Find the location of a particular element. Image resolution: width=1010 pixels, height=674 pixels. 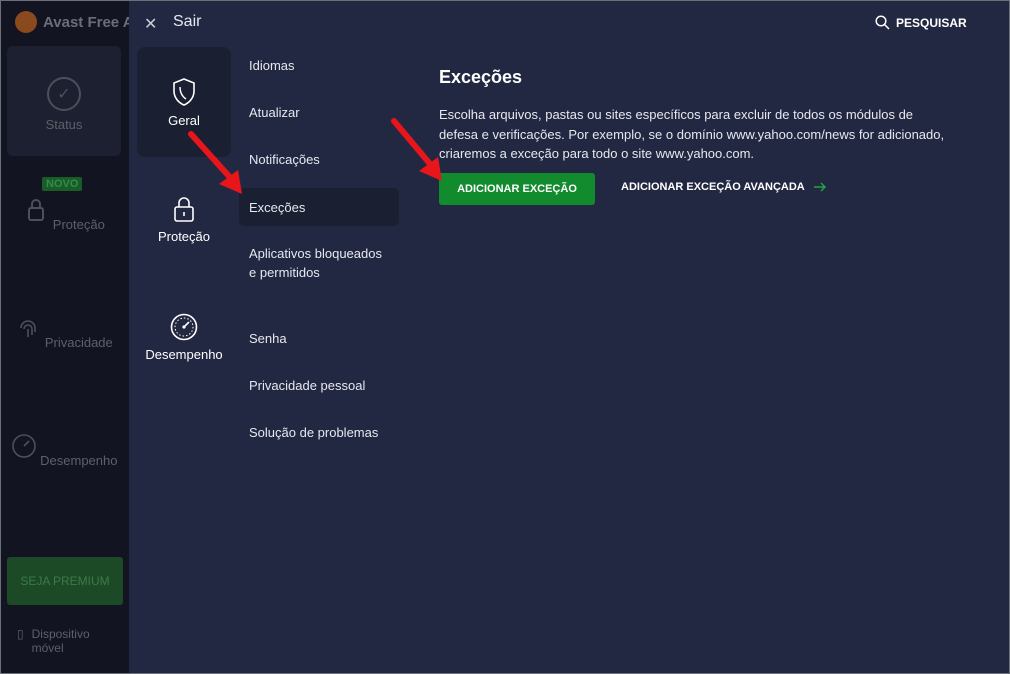

add-advanced-exception-link: ADICIONAR EXCEÇÃO AVANÇADA is located at coordinates (724, 187).